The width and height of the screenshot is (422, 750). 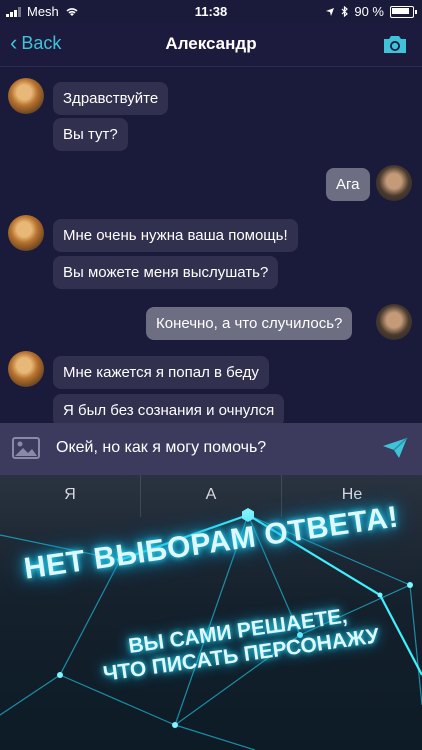 I want to click on status-right: 90 %, so click(x=371, y=11).